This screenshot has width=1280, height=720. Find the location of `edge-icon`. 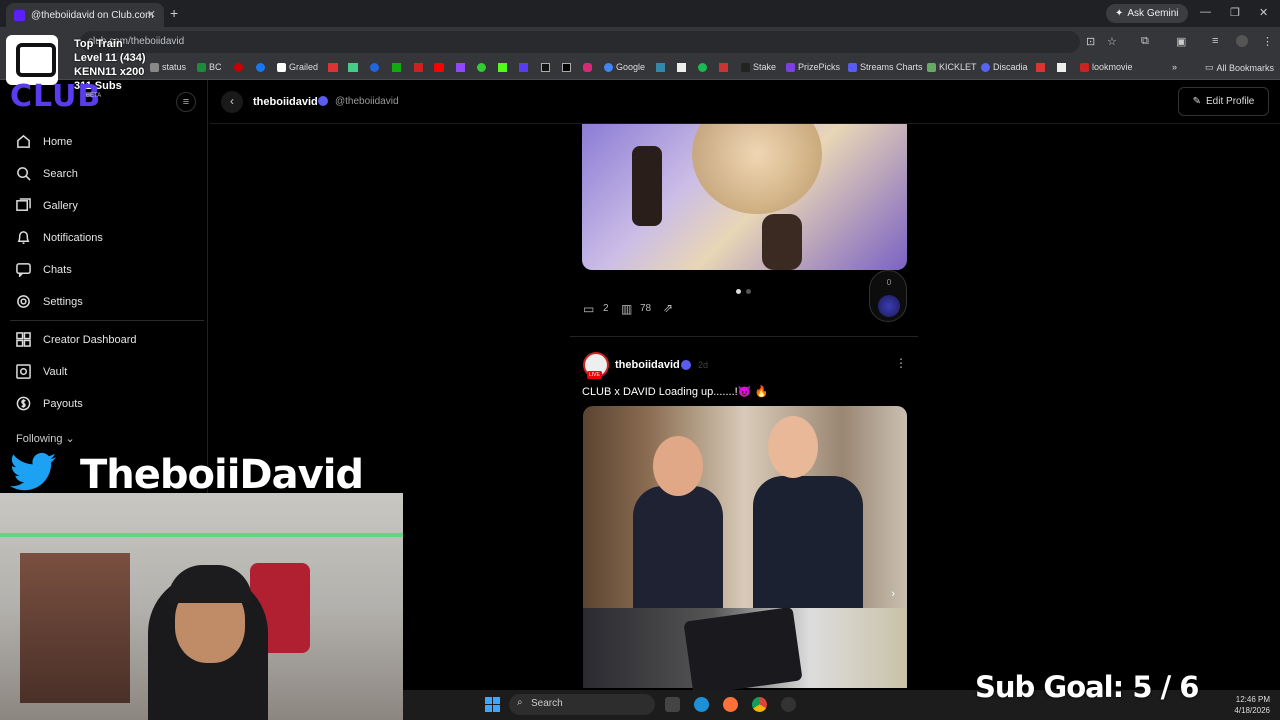

edge-icon is located at coordinates (701, 704).